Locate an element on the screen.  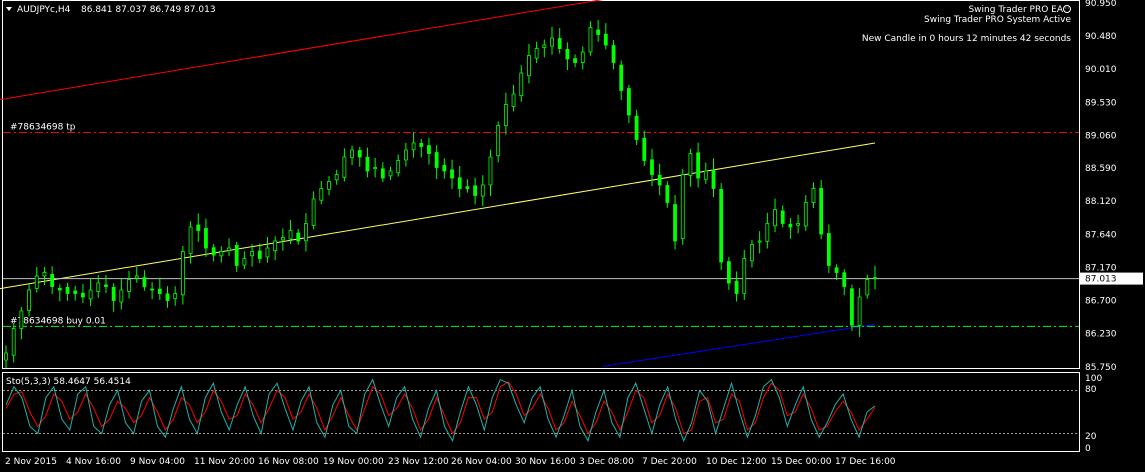
take-profit-label: #78634698 tp is located at coordinates (43, 128).